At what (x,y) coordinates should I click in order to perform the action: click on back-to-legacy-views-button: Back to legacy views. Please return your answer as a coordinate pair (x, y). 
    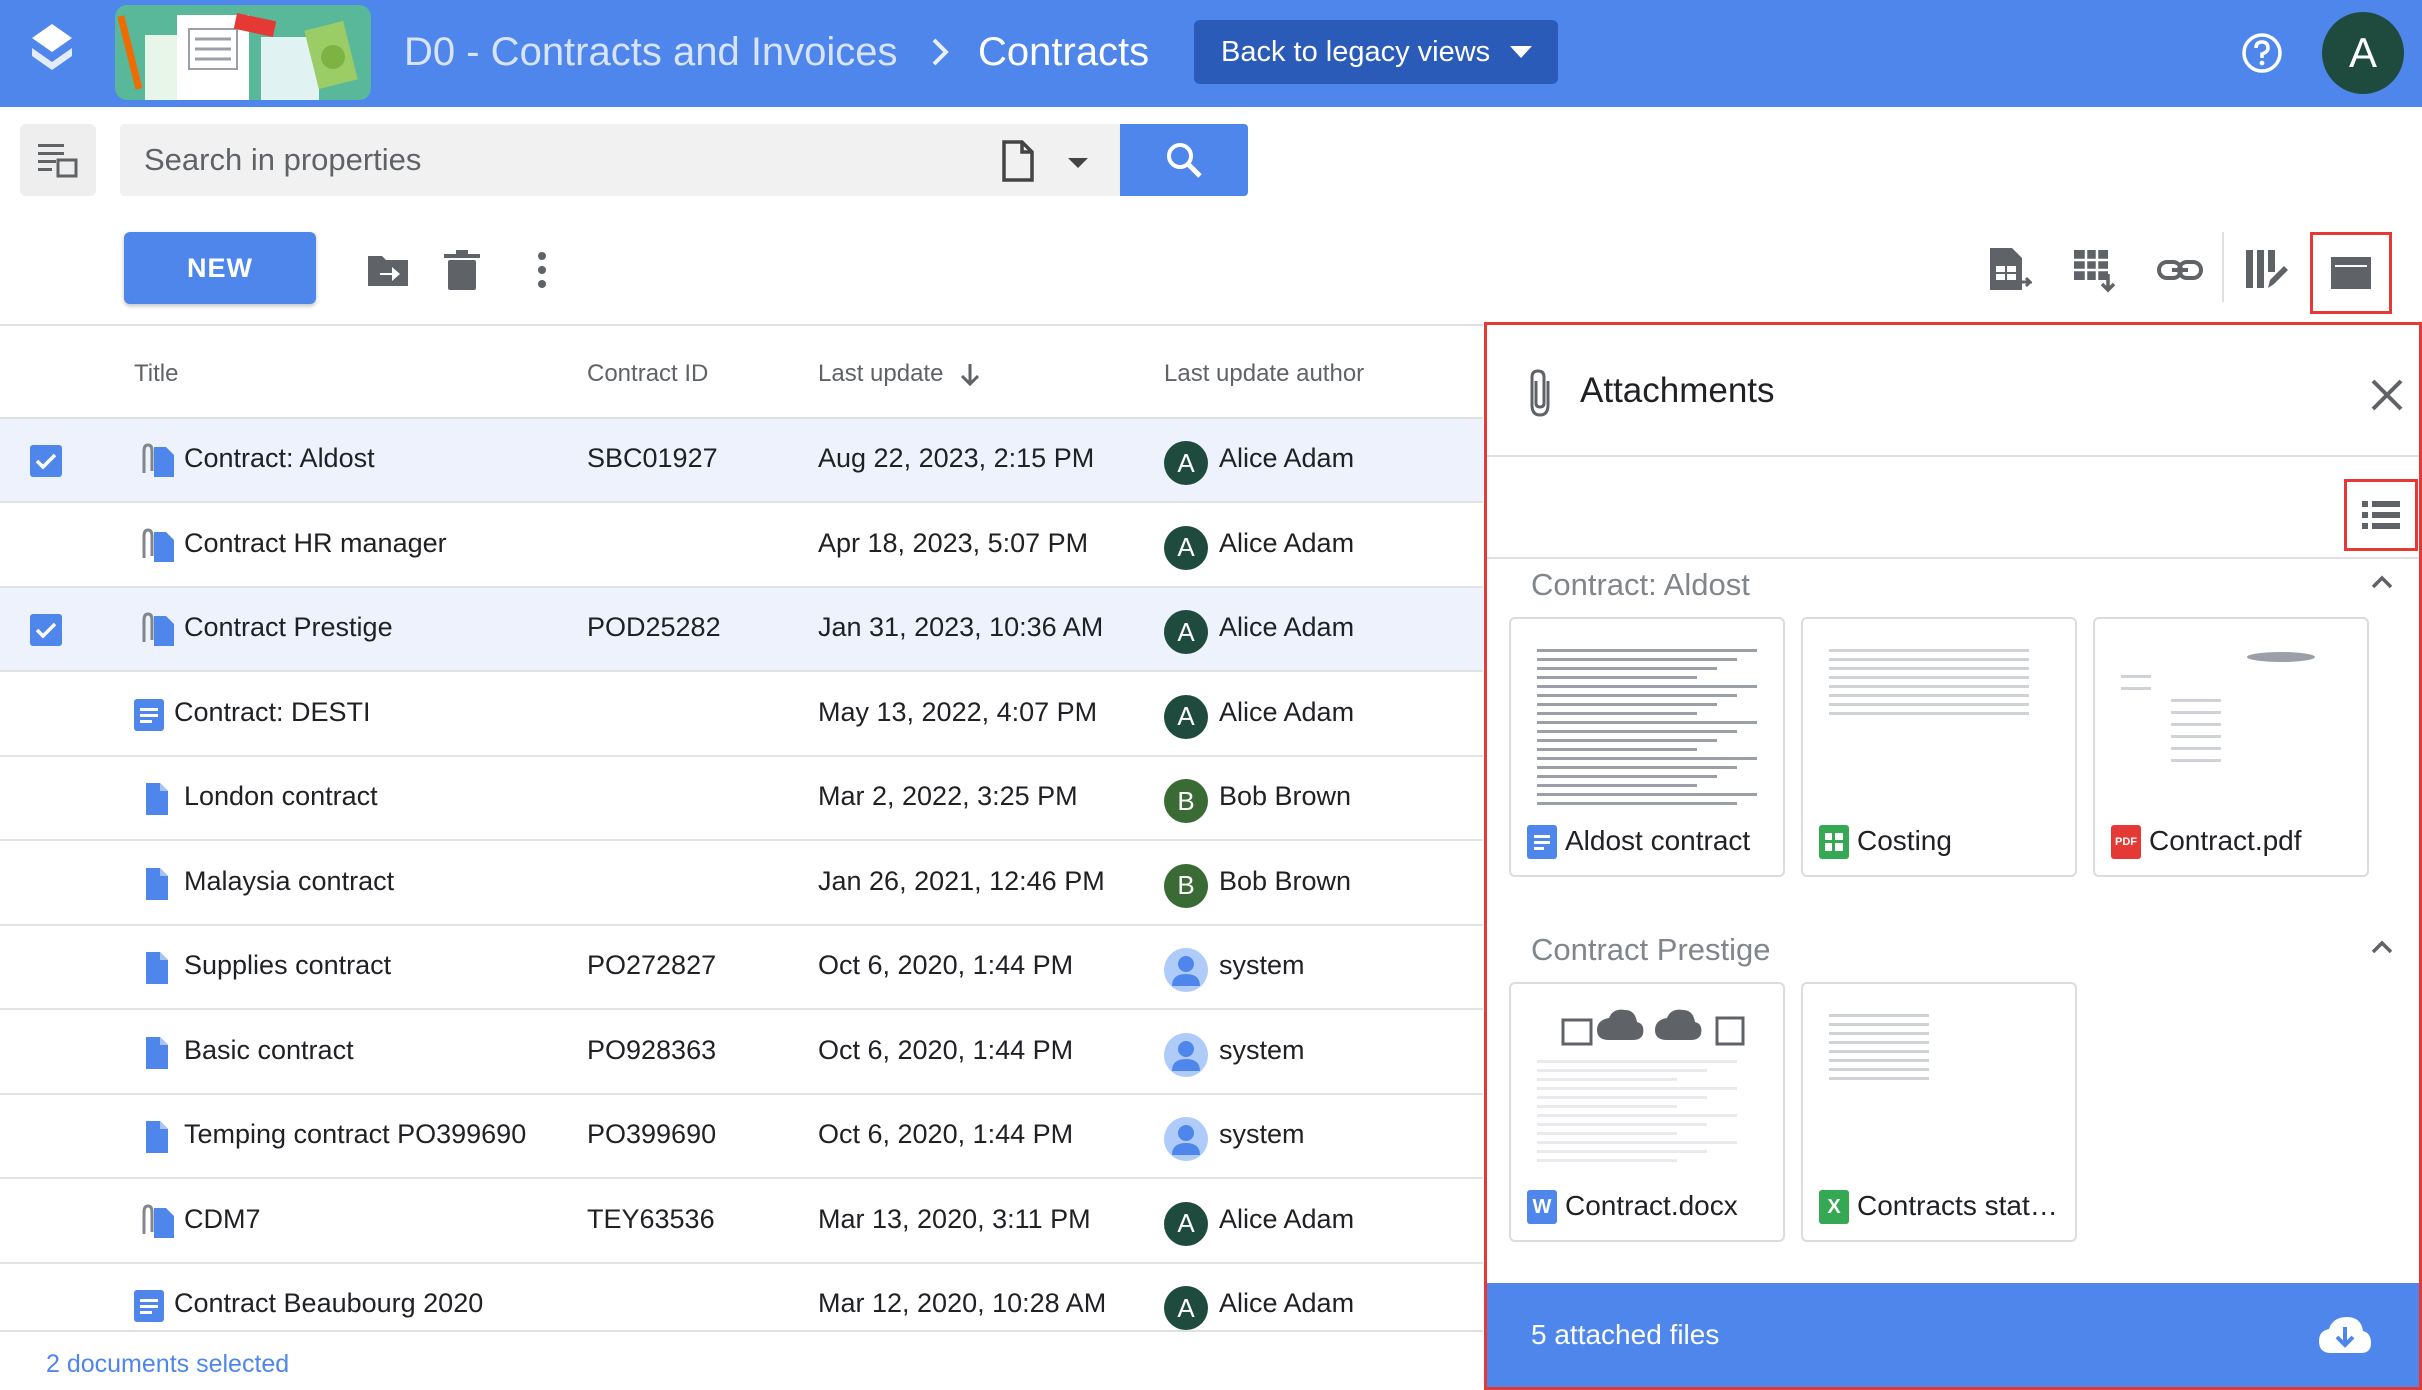
    Looking at the image, I should click on (1376, 52).